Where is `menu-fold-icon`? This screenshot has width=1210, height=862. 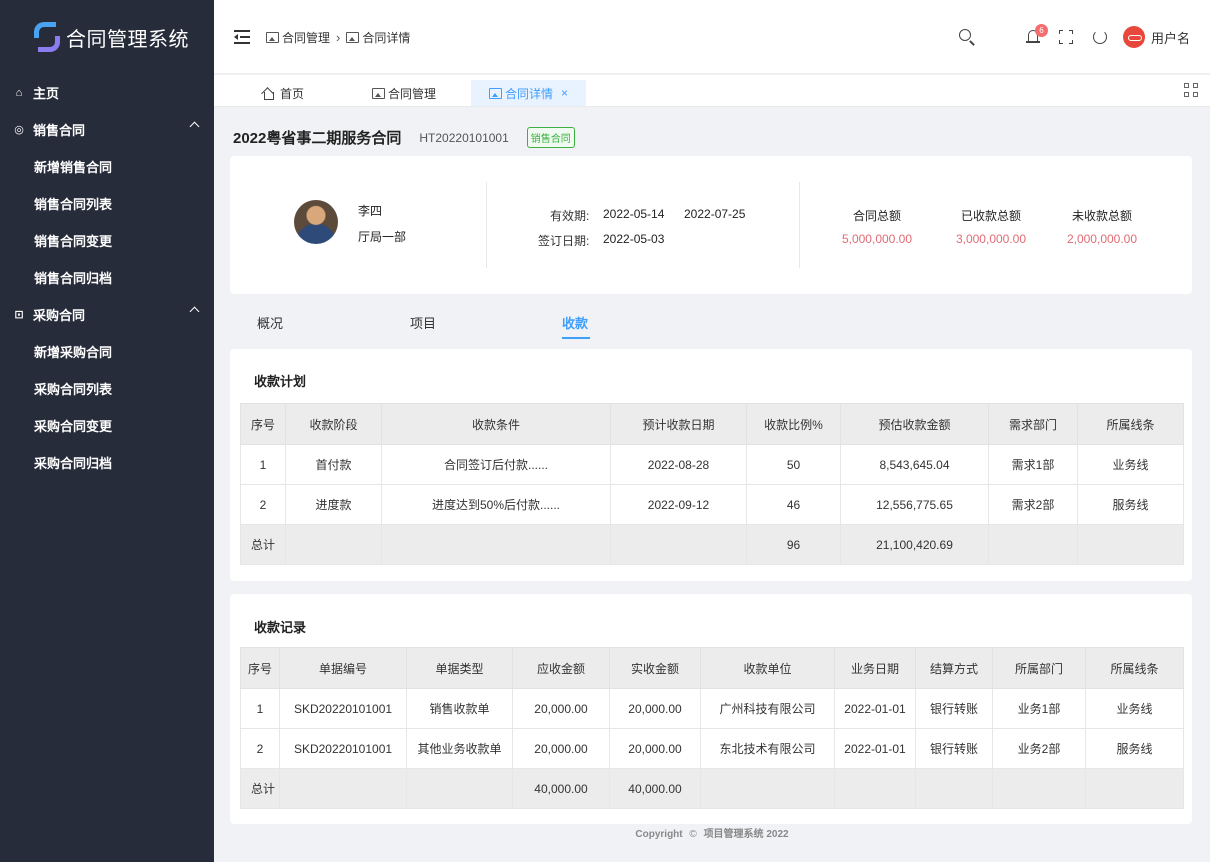
menu-fold-icon is located at coordinates (243, 37).